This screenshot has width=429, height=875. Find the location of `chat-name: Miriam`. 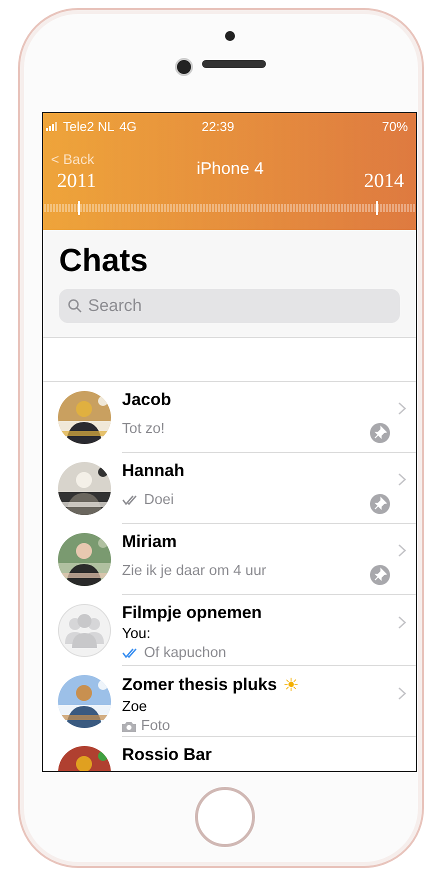

chat-name: Miriam is located at coordinates (149, 542).